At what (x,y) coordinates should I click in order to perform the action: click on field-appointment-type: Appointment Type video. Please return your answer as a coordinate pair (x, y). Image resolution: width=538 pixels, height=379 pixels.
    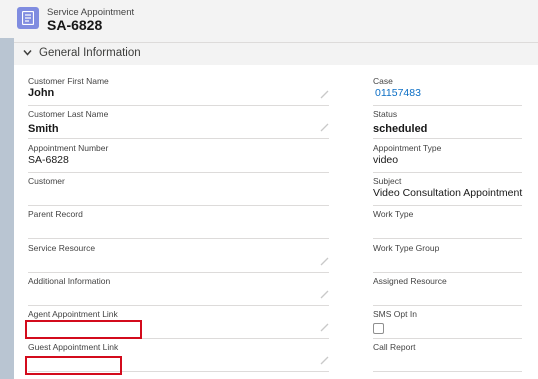
    Looking at the image, I should click on (447, 158).